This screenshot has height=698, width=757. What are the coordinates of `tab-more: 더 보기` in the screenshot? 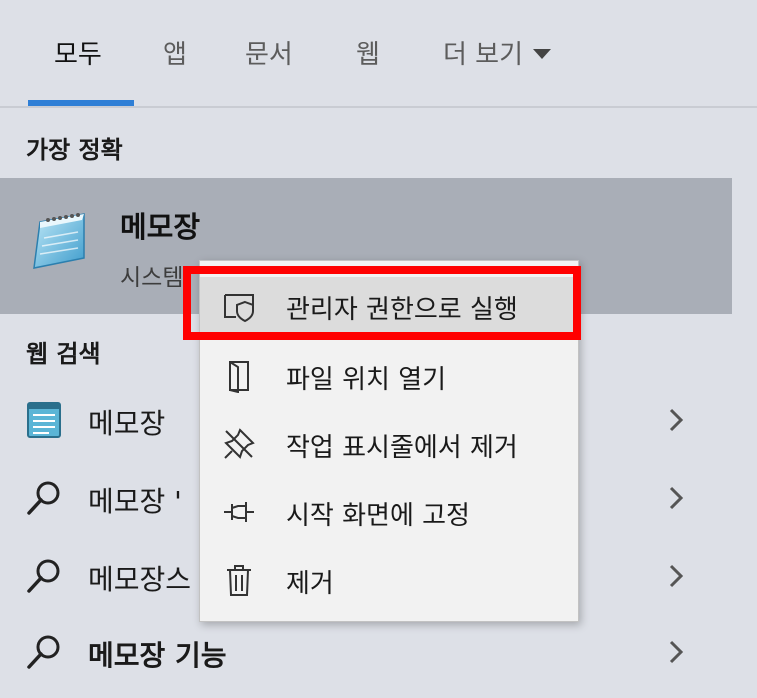 It's located at (497, 52).